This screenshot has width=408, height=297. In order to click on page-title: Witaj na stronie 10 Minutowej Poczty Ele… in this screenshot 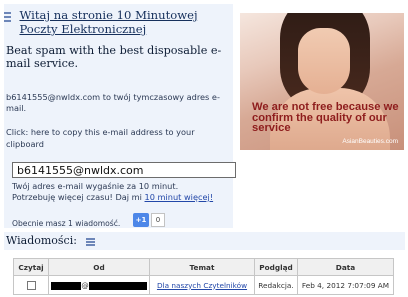, I will do `click(124, 22)`.